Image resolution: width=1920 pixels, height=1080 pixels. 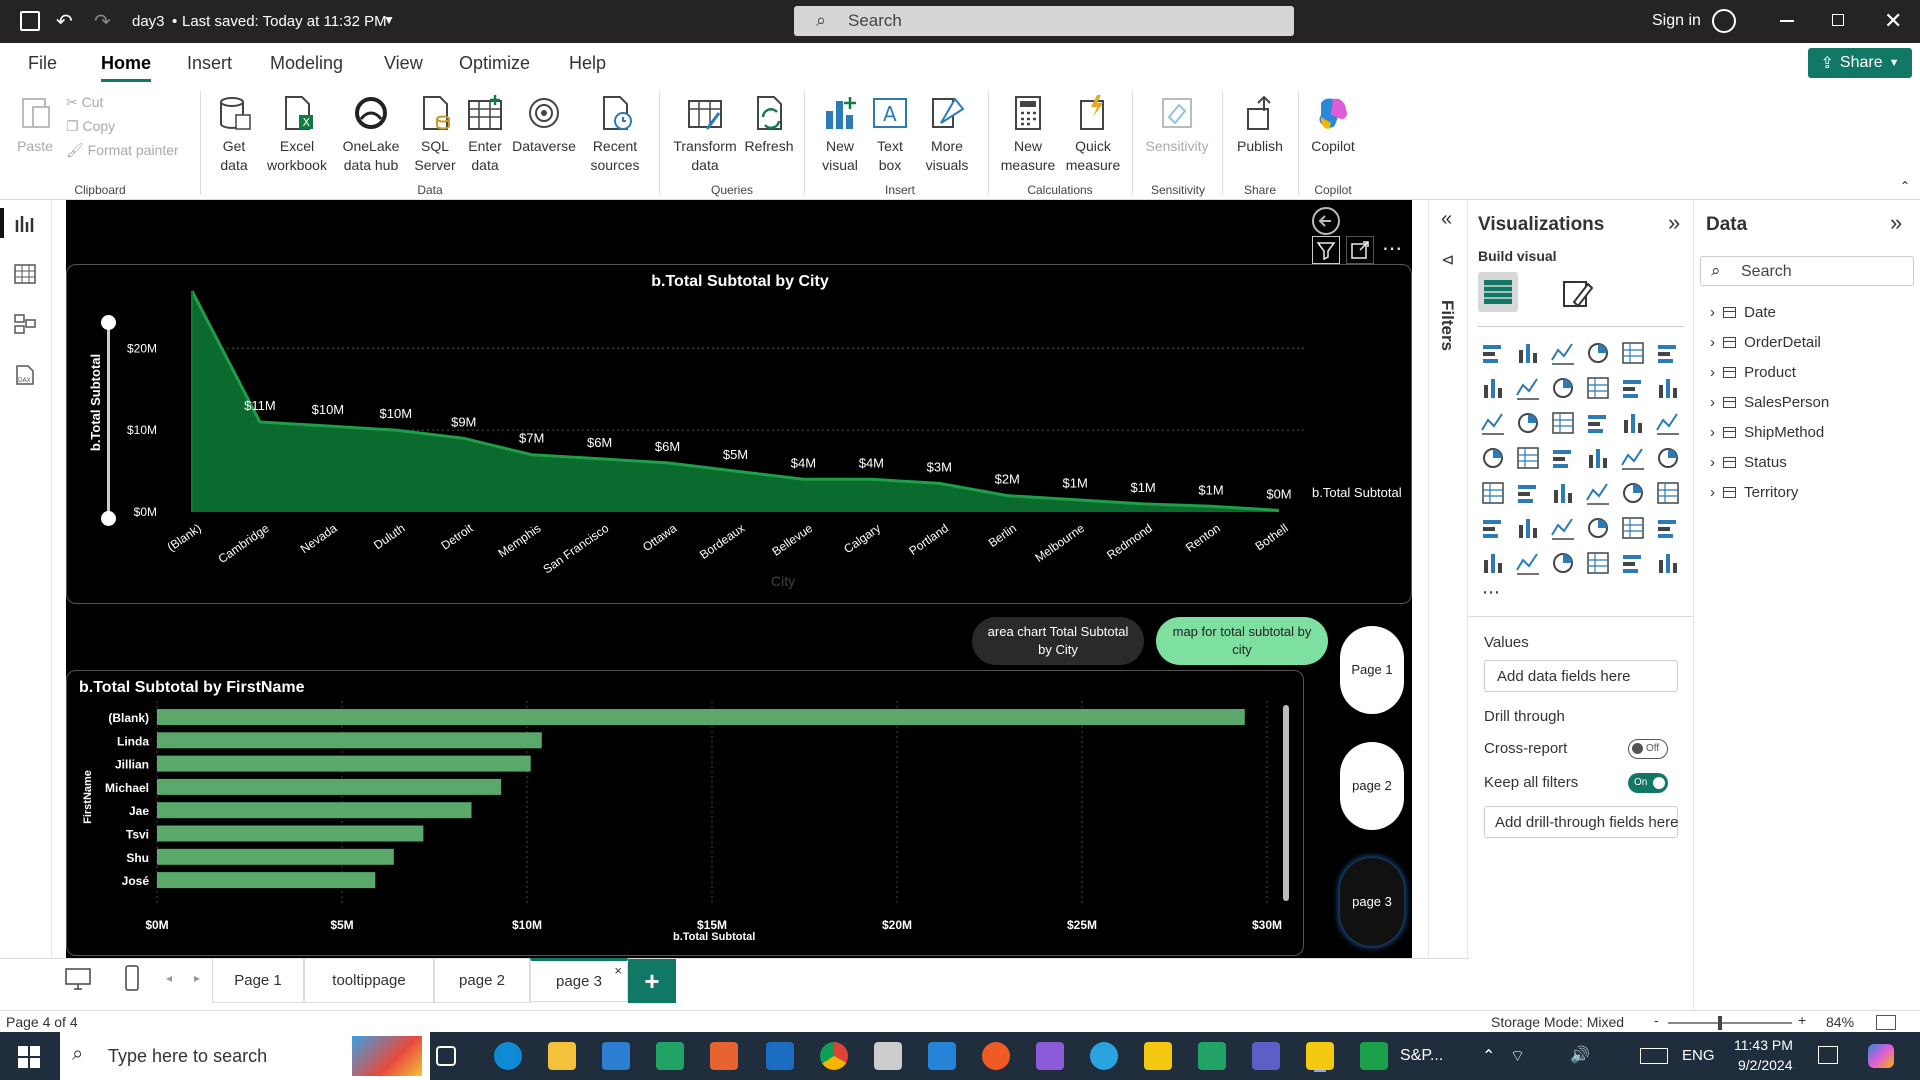 I want to click on scatter-icon, so click(x=1598, y=423).